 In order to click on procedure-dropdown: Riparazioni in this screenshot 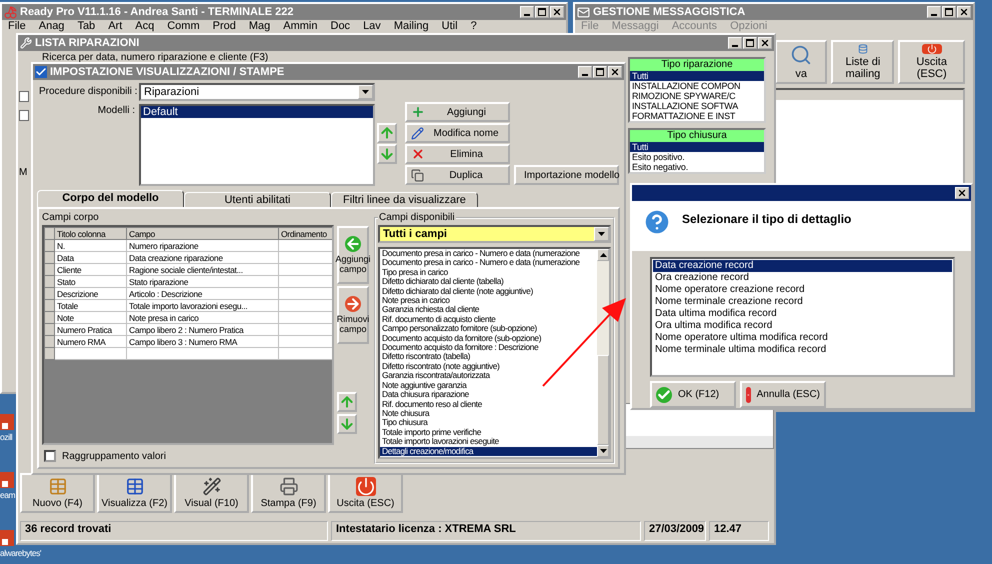, I will do `click(257, 92)`.